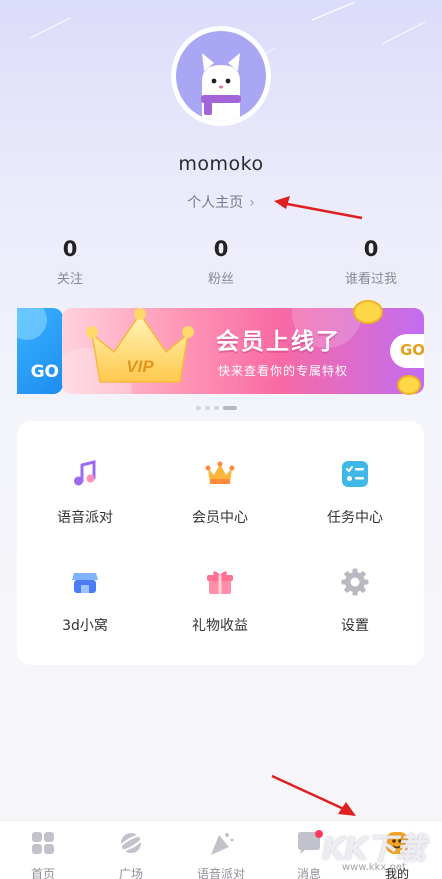 The width and height of the screenshot is (442, 879). Describe the element at coordinates (283, 371) in the screenshot. I see `banner-subtitle: 快来查看你的专属特权` at that location.